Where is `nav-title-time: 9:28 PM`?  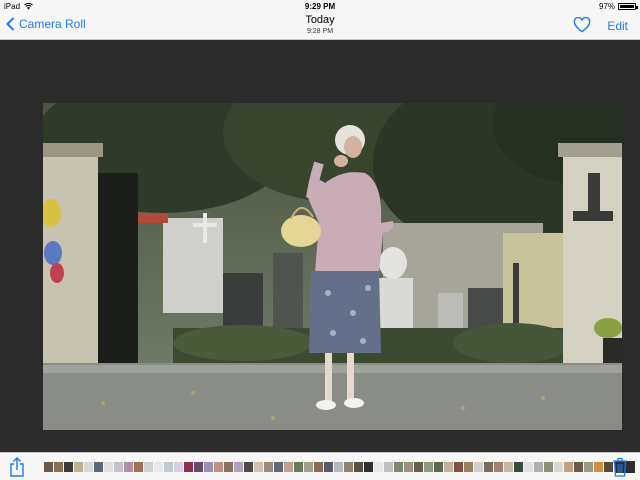 nav-title-time: 9:28 PM is located at coordinates (320, 31).